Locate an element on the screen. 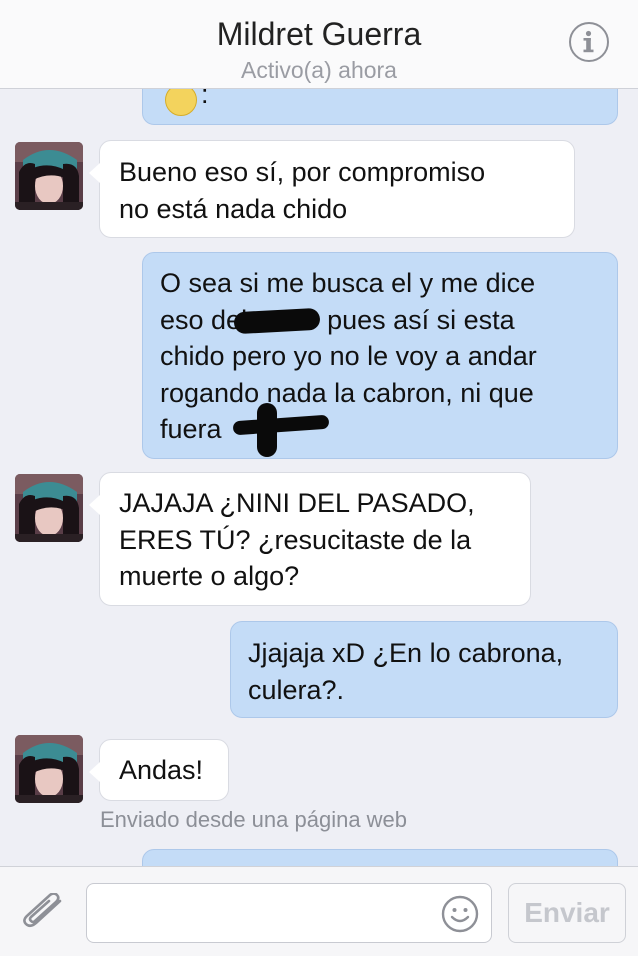 Image resolution: width=638 pixels, height=956 pixels. message-text: : is located at coordinates (205, 99).